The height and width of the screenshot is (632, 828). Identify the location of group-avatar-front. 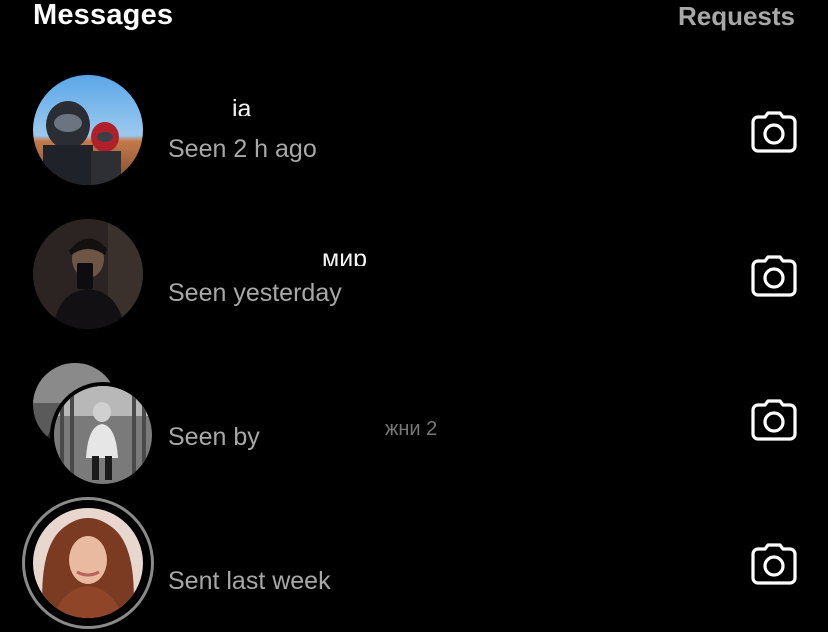
(103, 435).